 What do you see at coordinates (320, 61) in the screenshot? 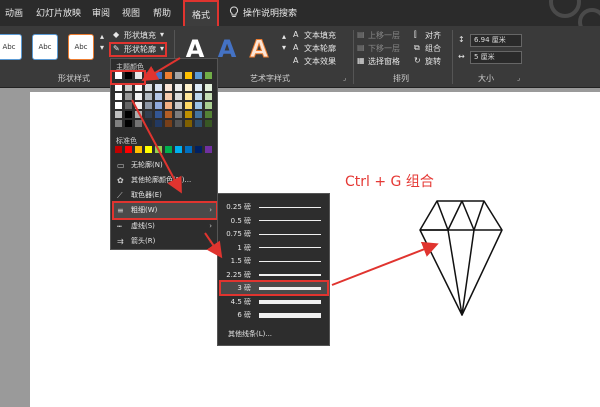
I see `text-effects-button: 文本效果` at bounding box center [320, 61].